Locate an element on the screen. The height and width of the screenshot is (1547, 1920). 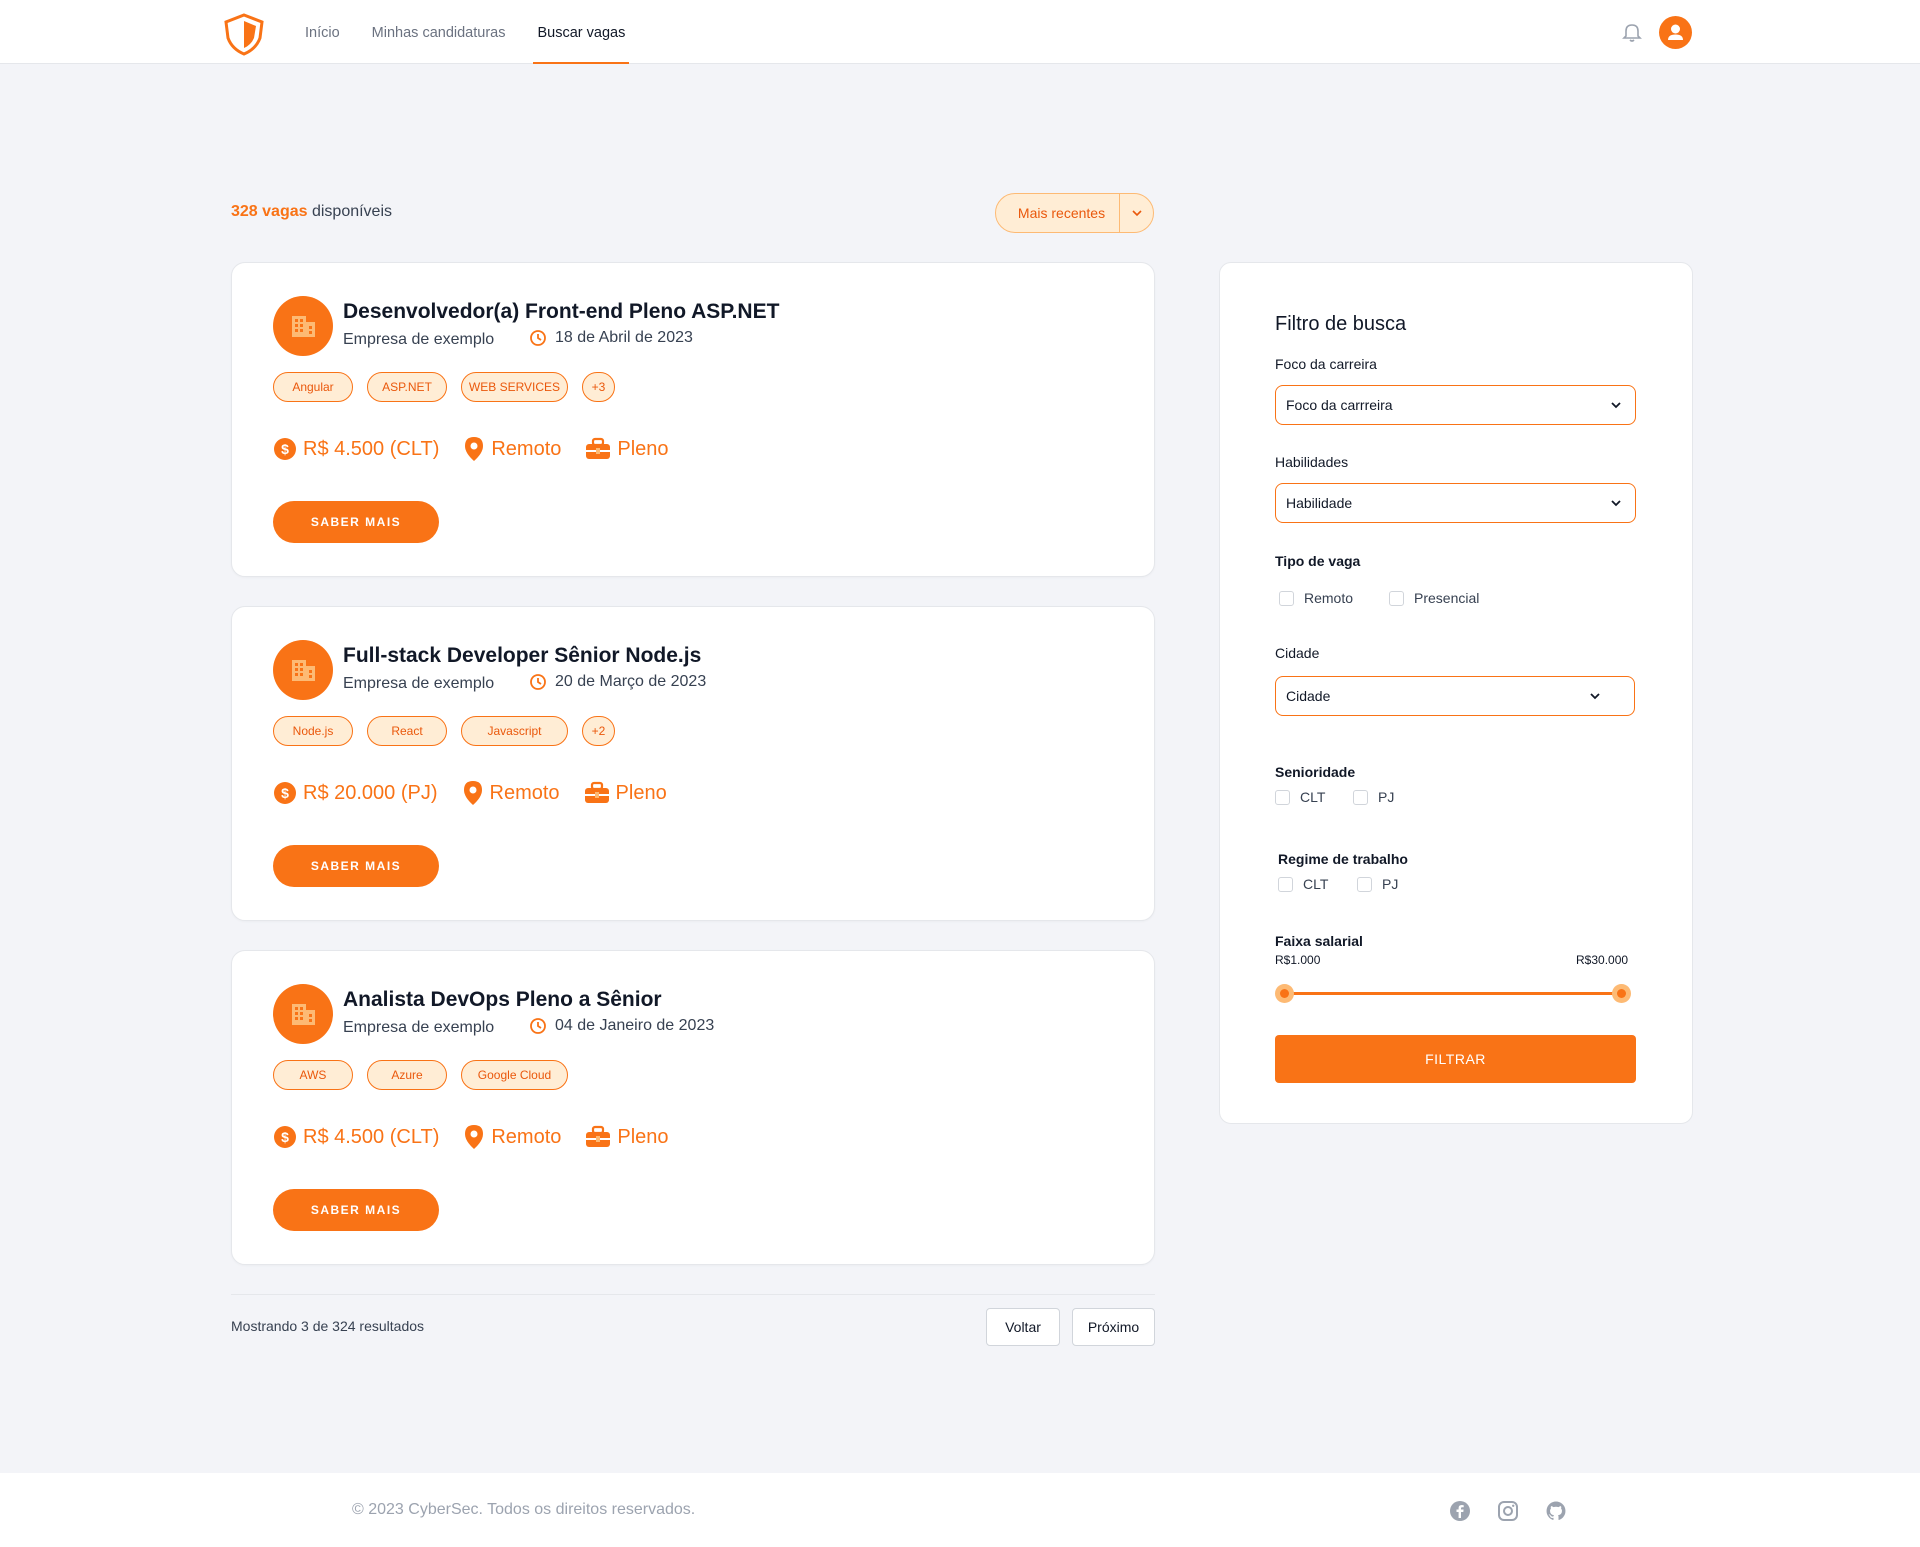
job-type-remote-checkbox: Remoto is located at coordinates (1316, 598).